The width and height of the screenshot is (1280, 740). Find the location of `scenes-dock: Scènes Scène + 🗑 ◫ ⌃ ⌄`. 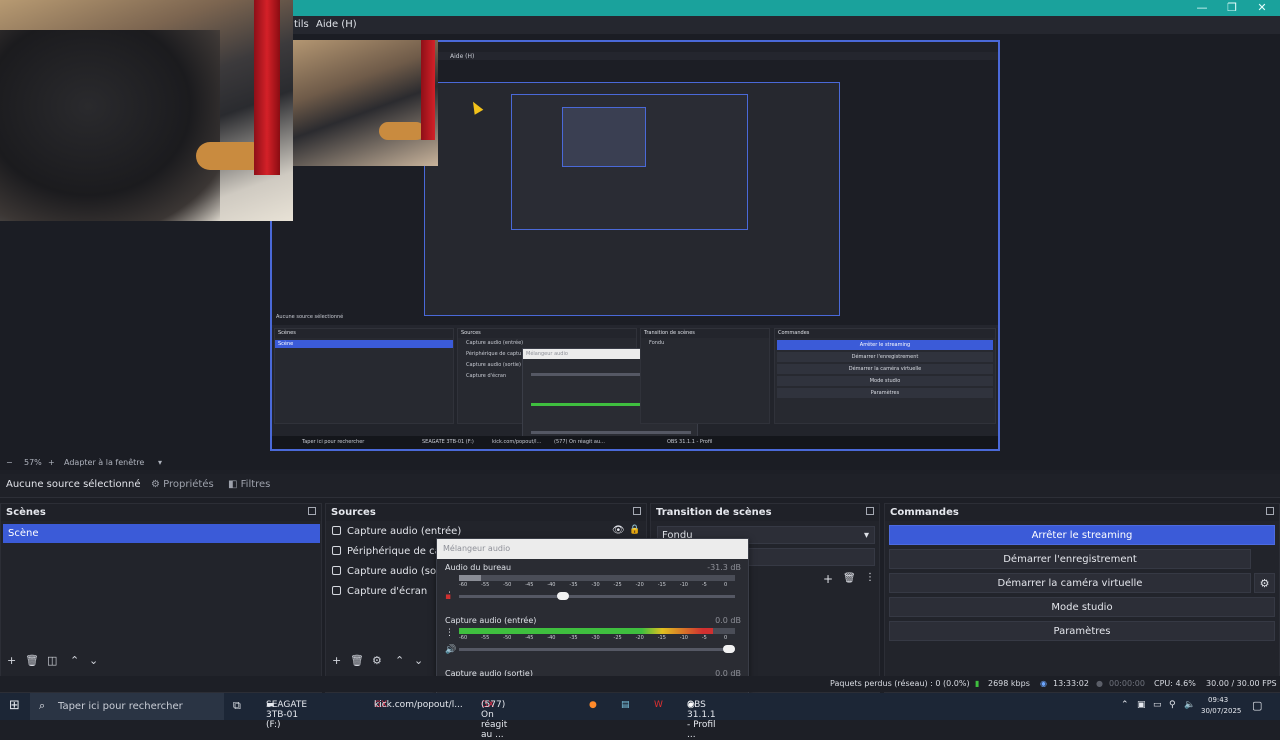

scenes-dock: Scènes Scène + 🗑 ◫ ⌃ ⌄ is located at coordinates (161, 598).